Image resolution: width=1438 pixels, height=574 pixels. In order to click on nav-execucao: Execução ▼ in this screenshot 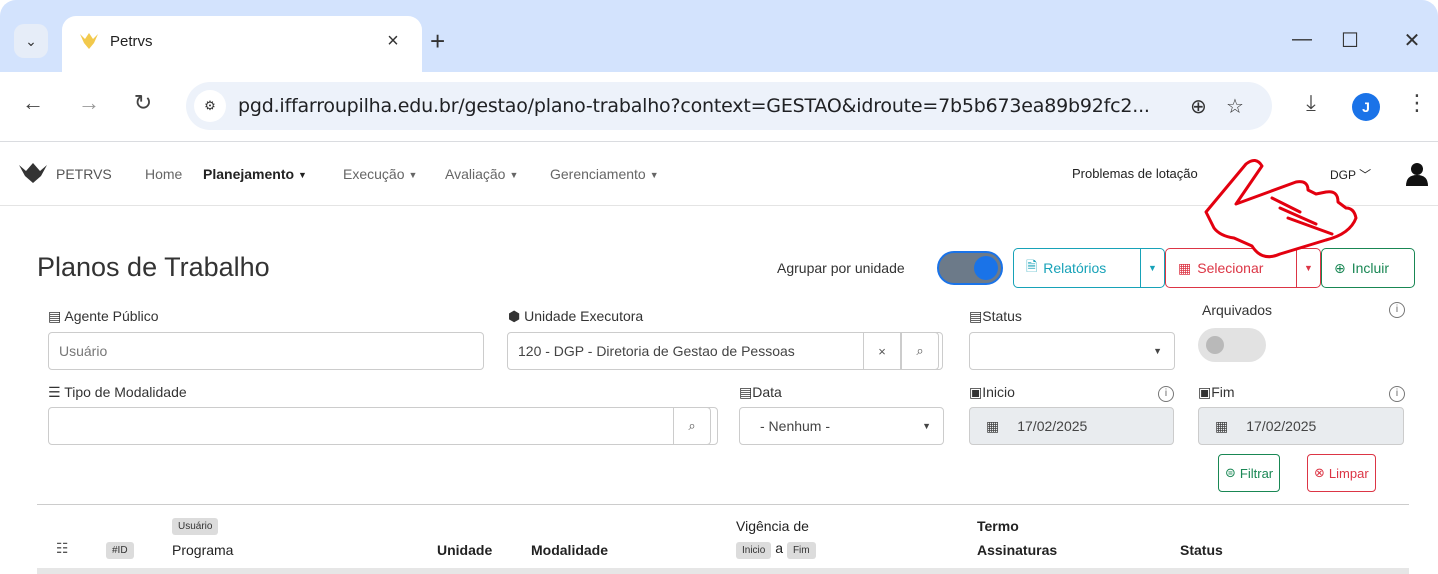, I will do `click(380, 174)`.